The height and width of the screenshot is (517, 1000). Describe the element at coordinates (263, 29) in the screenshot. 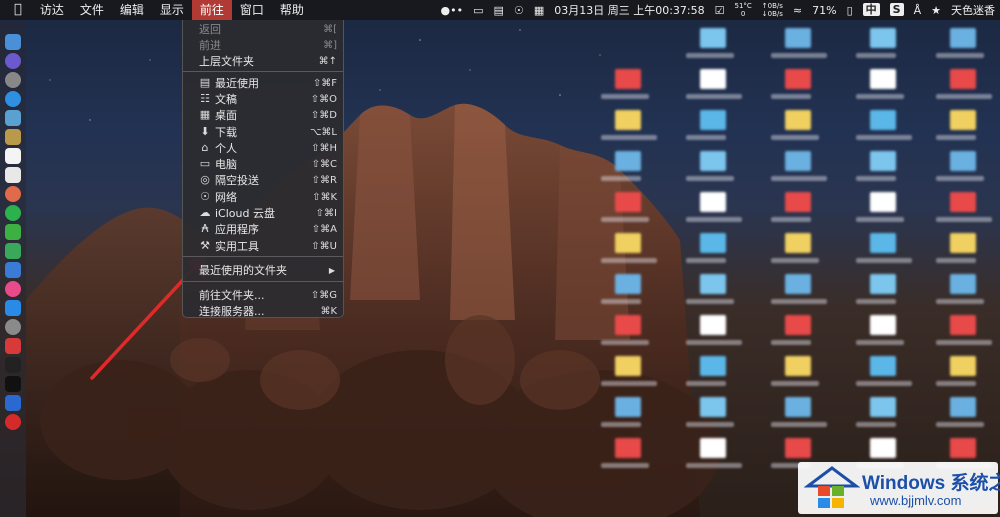

I see `menu-item-back: 返回 ⌘[` at that location.